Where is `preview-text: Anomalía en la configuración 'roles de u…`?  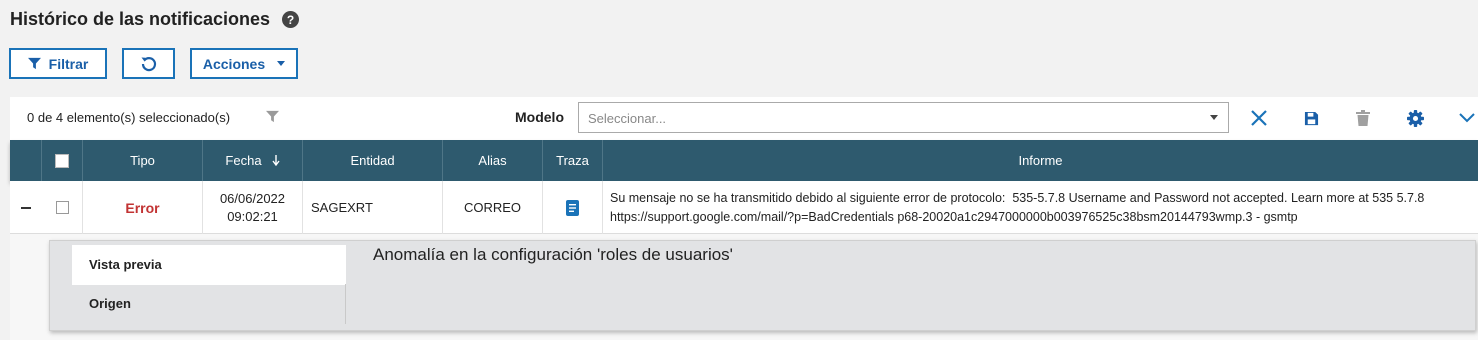 preview-text: Anomalía en la configuración 'roles de u… is located at coordinates (553, 254).